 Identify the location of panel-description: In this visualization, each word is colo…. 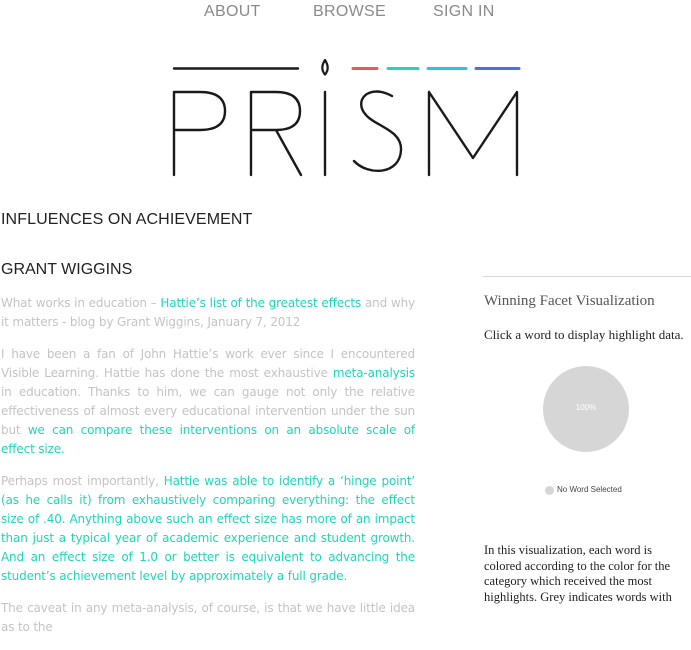
(578, 573).